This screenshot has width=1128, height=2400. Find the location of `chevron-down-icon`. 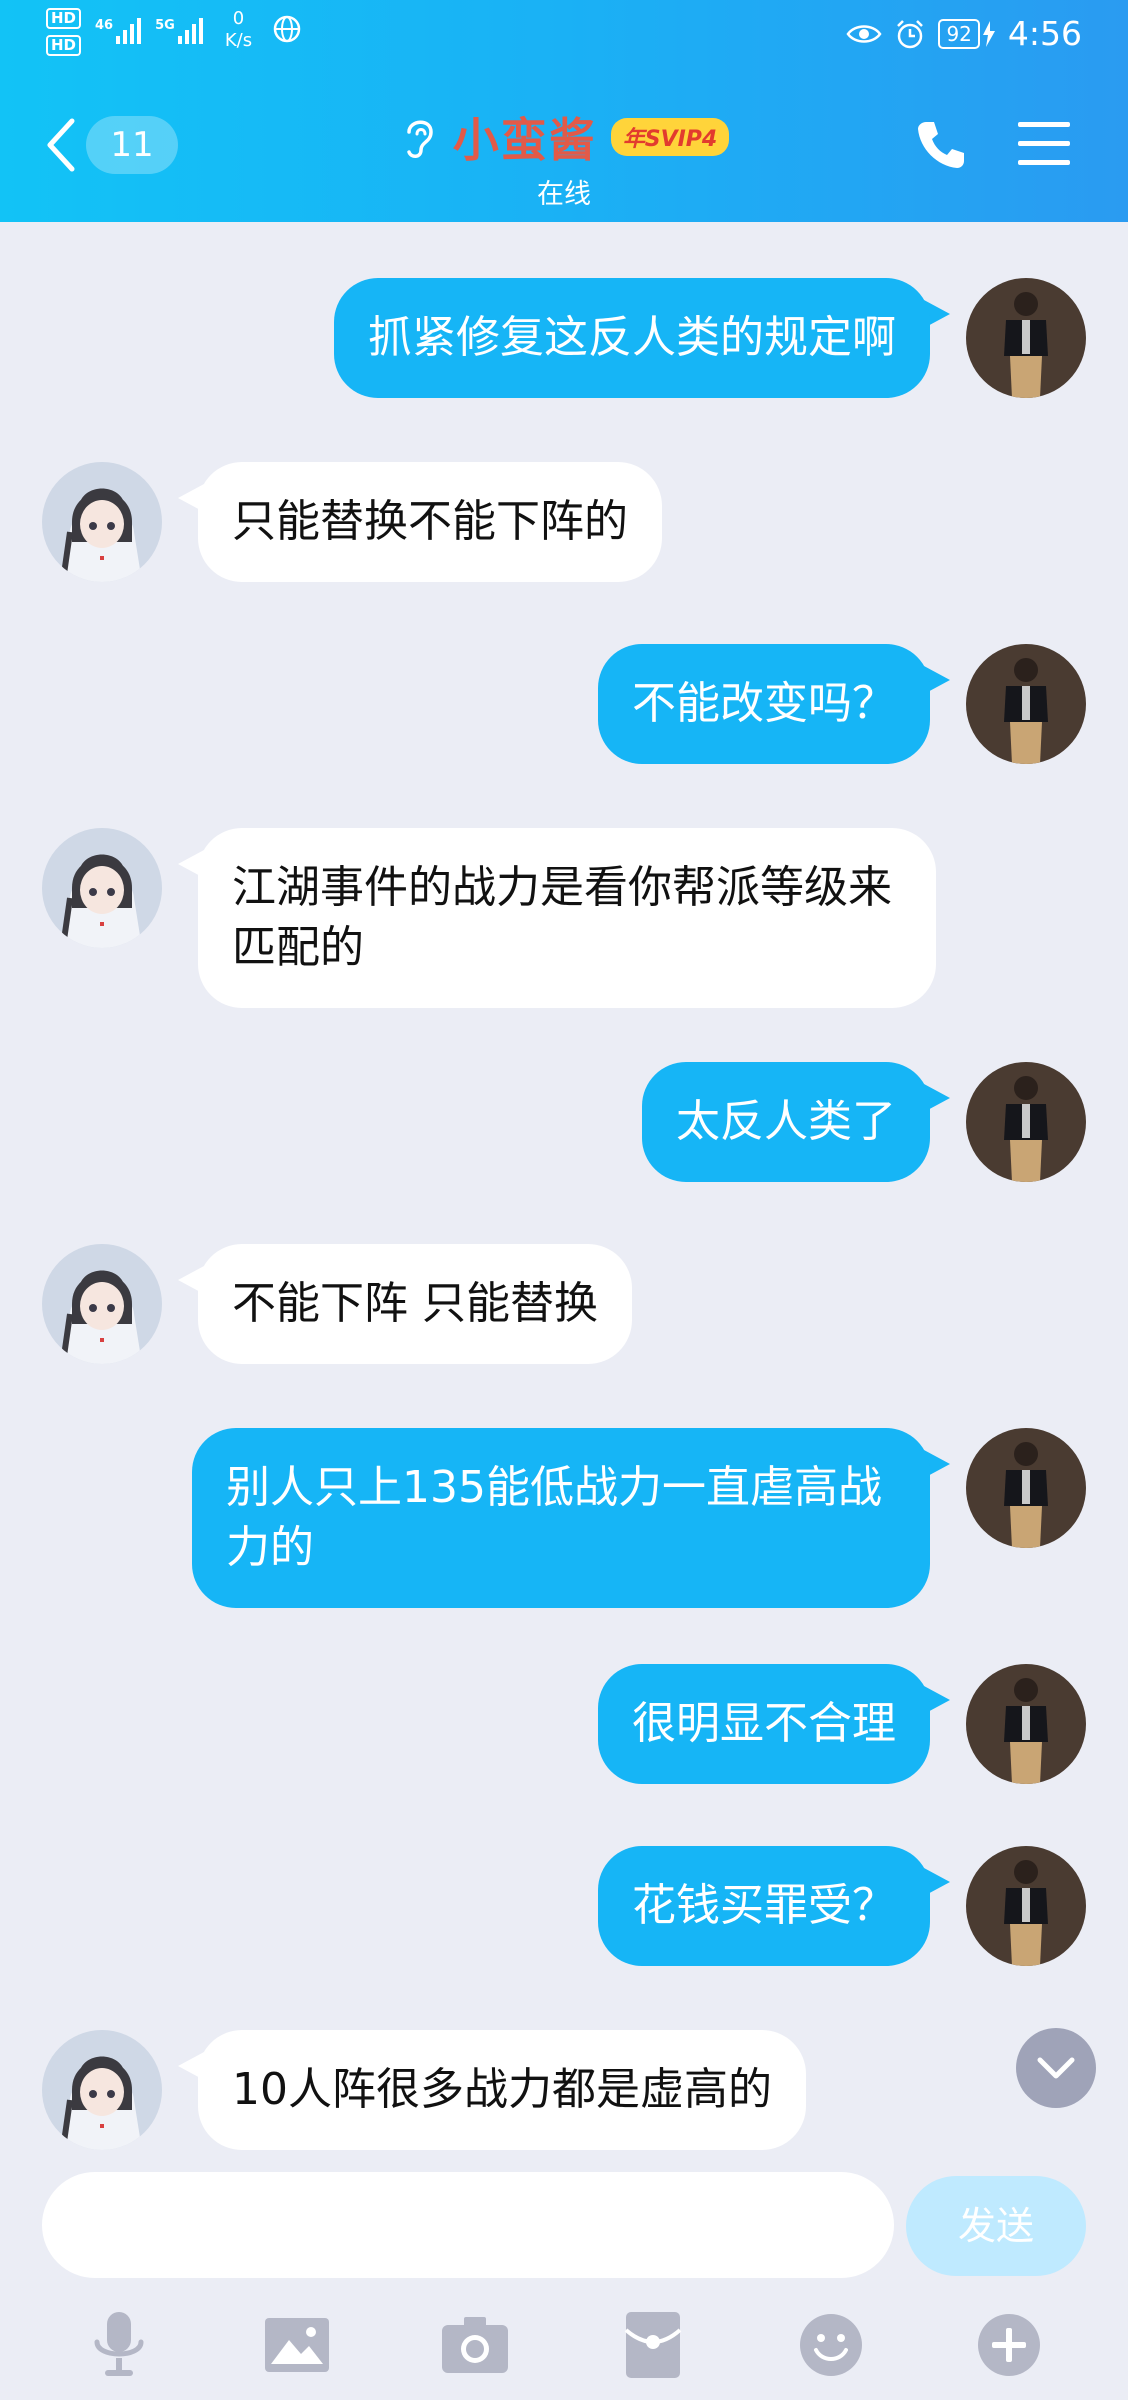

chevron-down-icon is located at coordinates (1056, 2068).